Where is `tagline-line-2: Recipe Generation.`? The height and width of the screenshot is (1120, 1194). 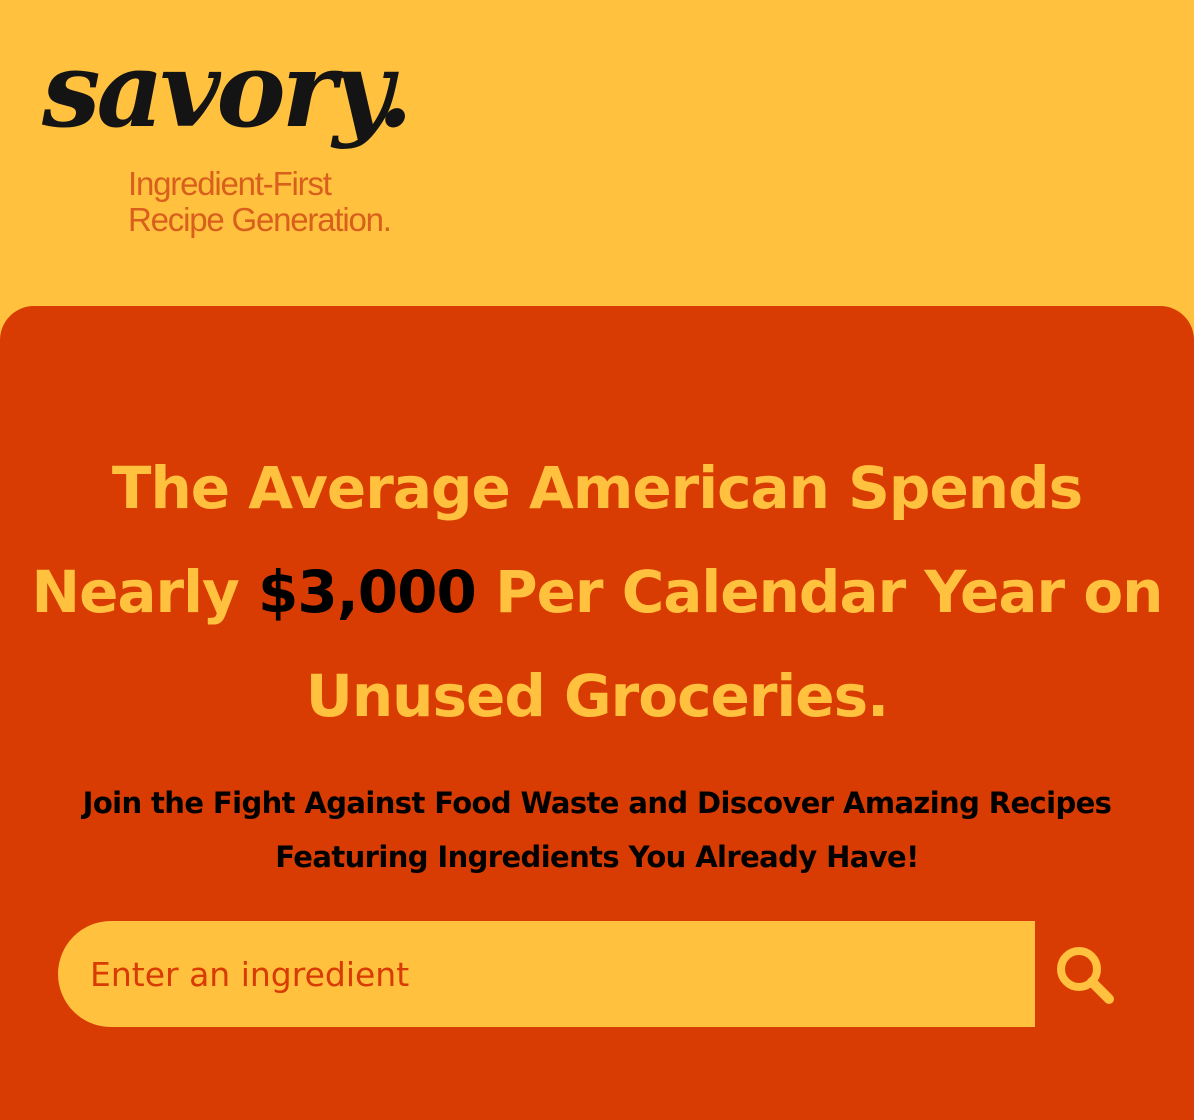
tagline-line-2: Recipe Generation. is located at coordinates (260, 219).